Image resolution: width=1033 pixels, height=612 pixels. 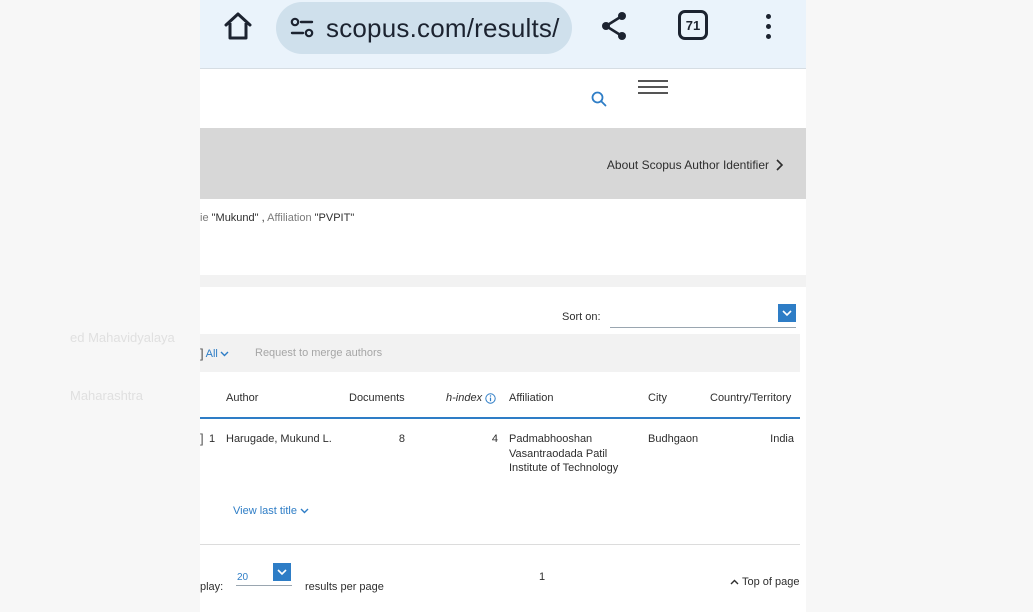 I want to click on top-of-page-label: Top of page, so click(x=771, y=582).